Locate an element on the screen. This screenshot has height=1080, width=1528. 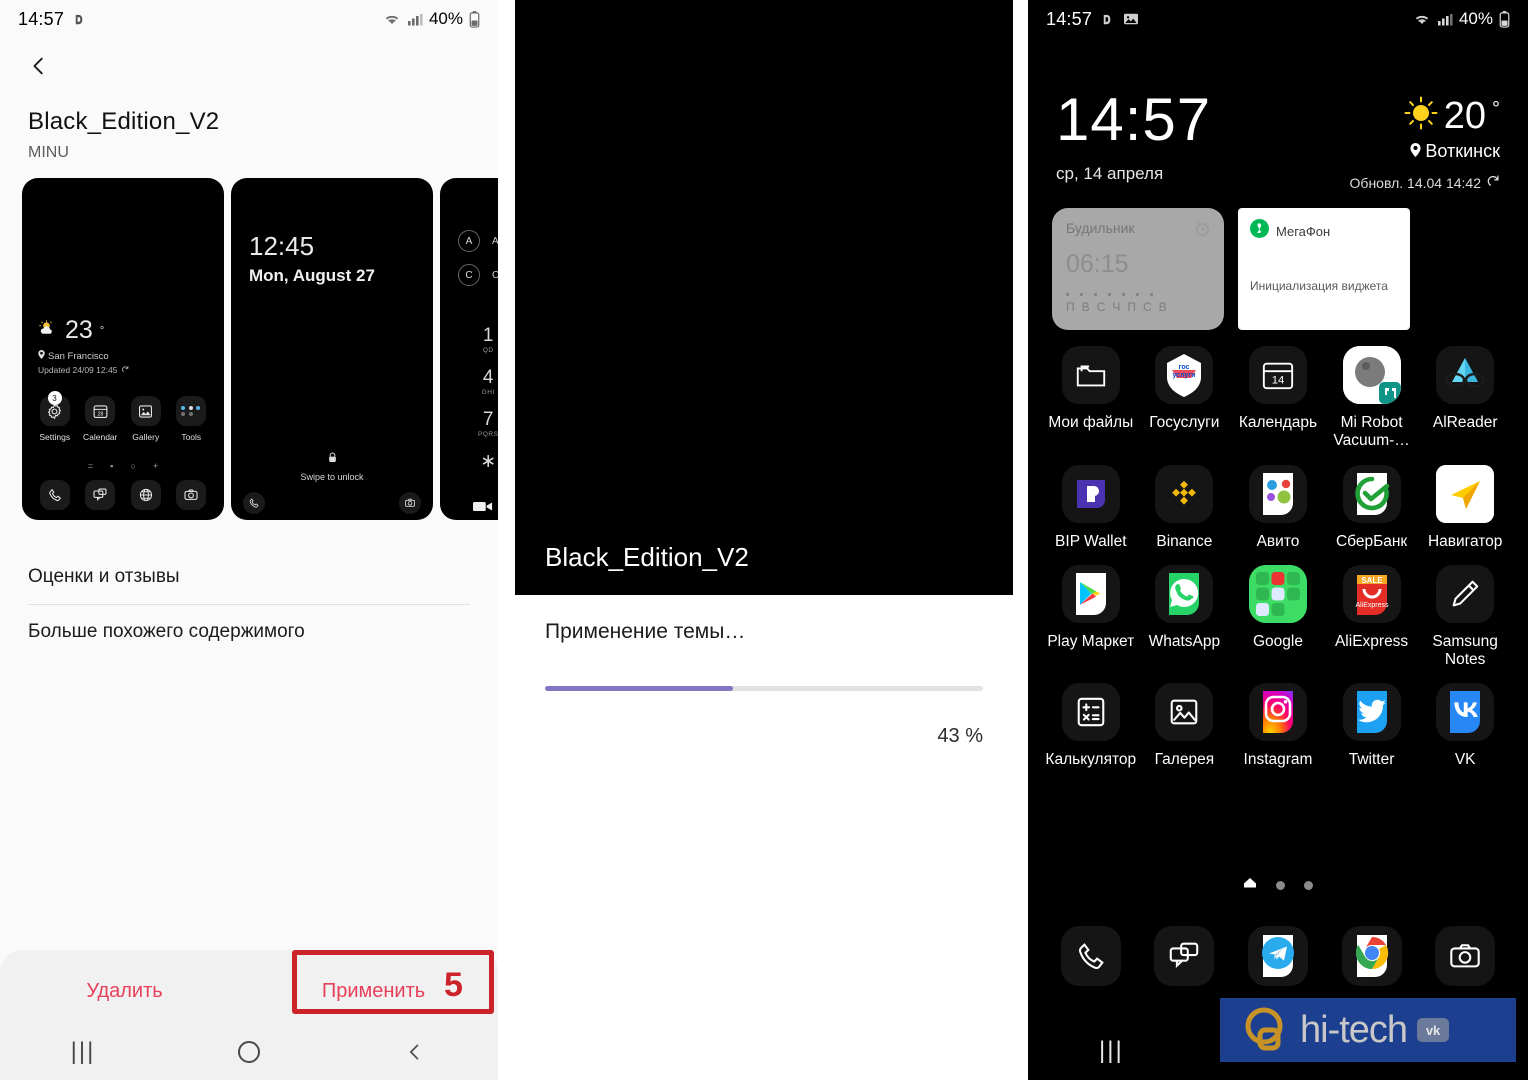
app-kalendar: 14 Календарь is located at coordinates (1278, 398).